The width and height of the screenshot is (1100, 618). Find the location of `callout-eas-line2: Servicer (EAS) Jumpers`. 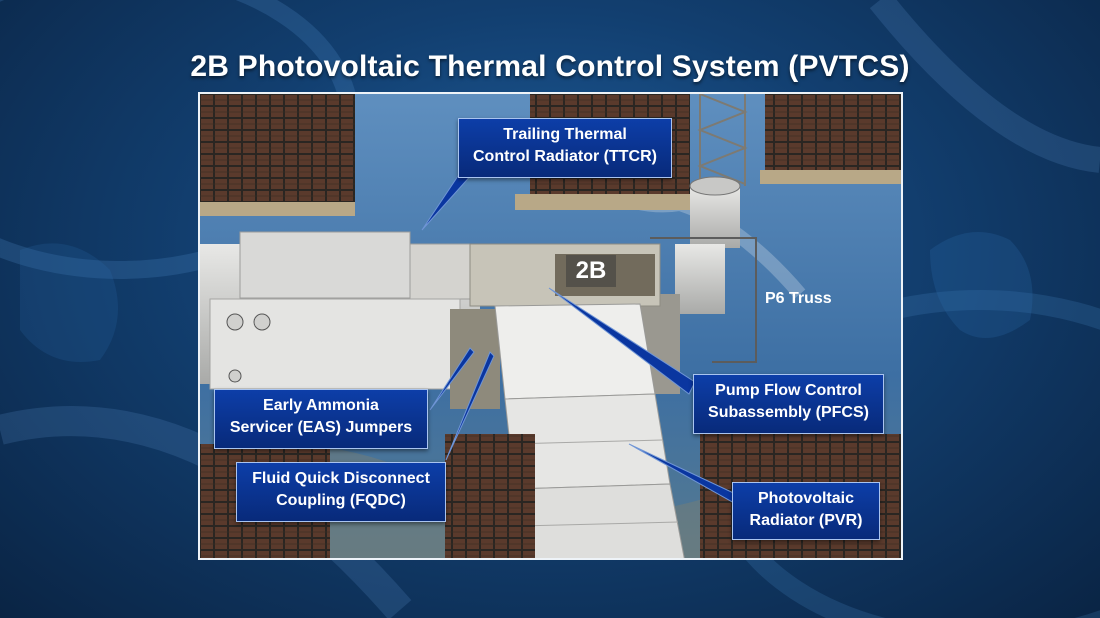

callout-eas-line2: Servicer (EAS) Jumpers is located at coordinates (321, 427).